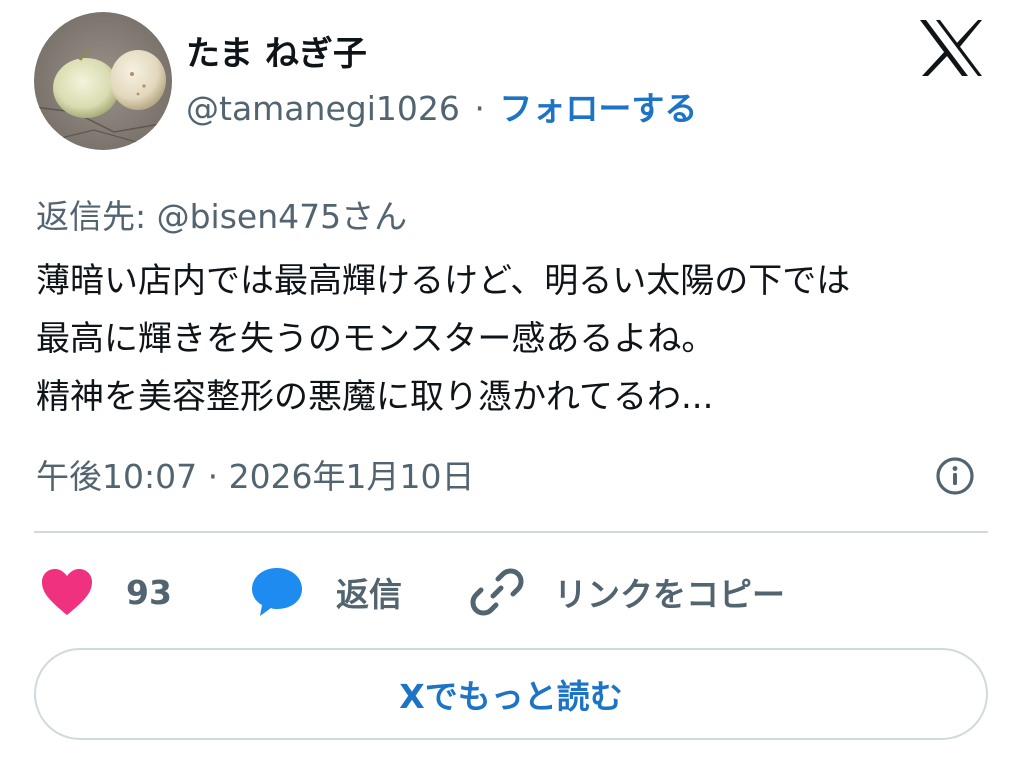 This screenshot has height=758, width=1017. Describe the element at coordinates (376, 339) in the screenshot. I see `tweet-text-line: 最高に輝きを失うのモンスター感あるよね。` at that location.